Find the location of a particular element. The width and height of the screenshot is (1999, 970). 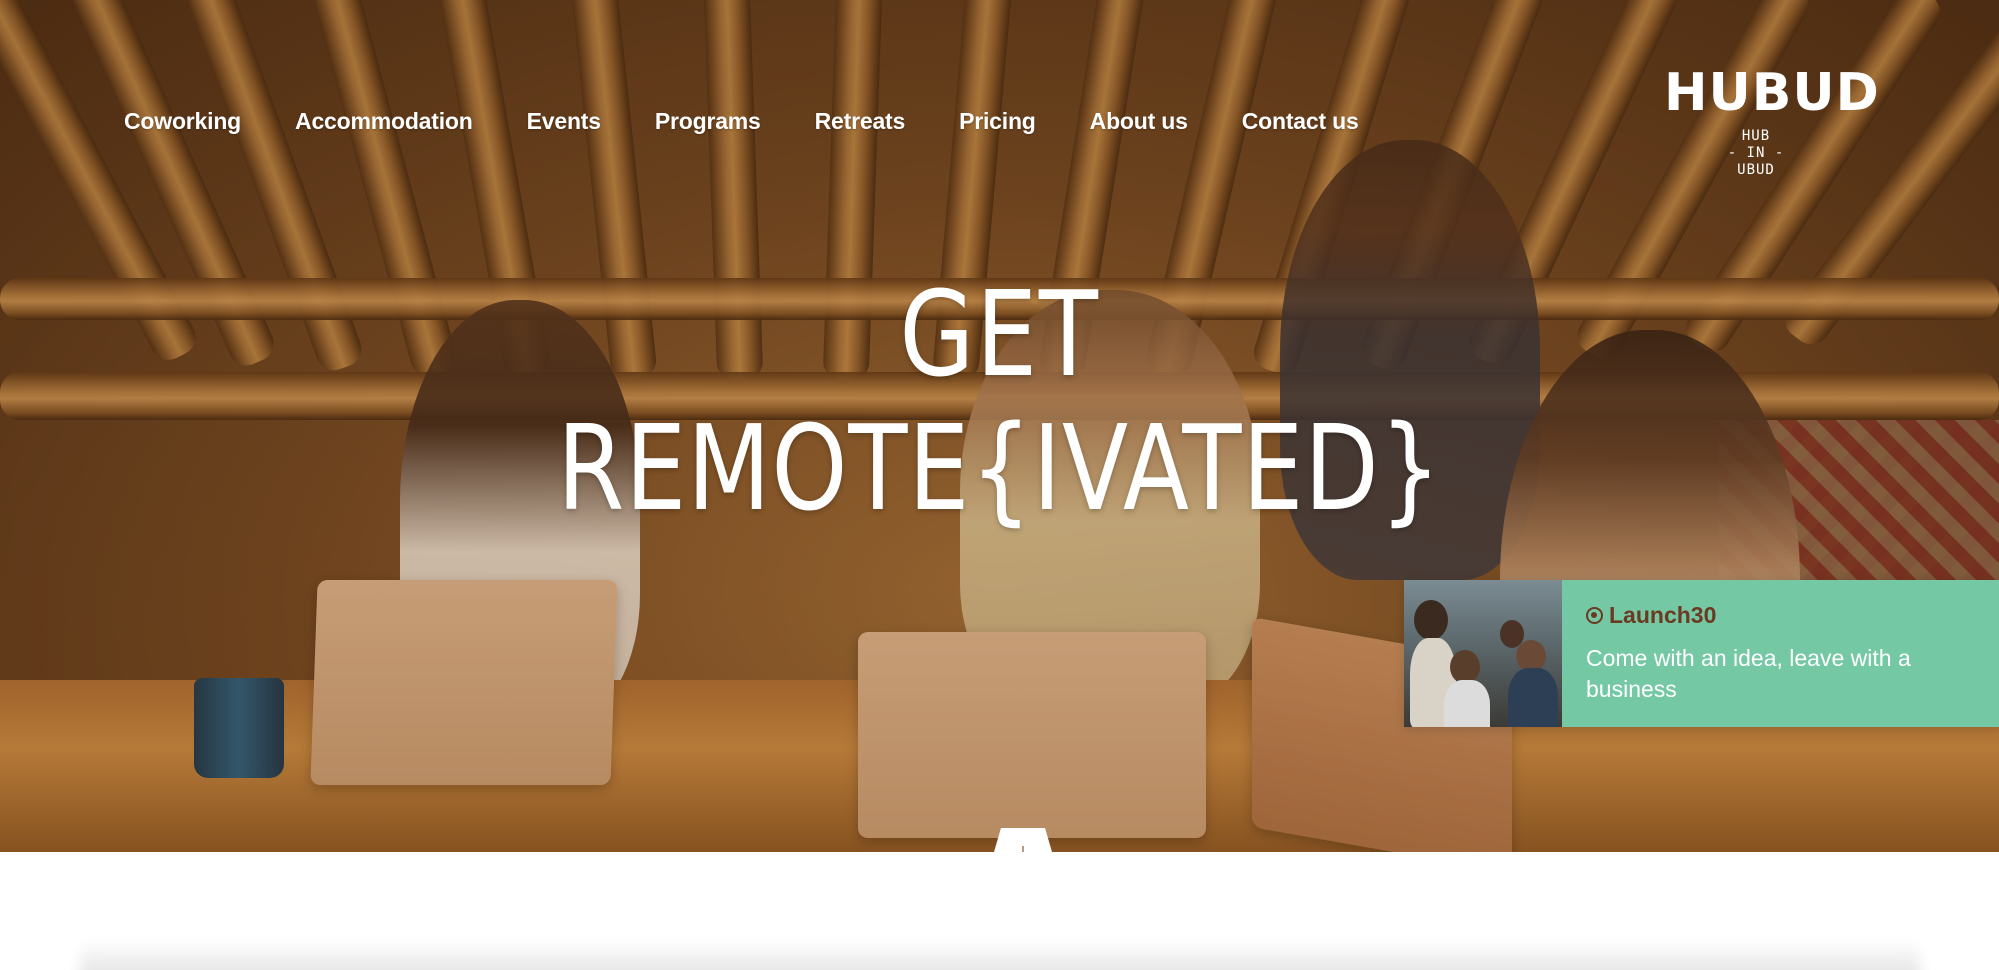

nav-programs: Programs is located at coordinates (708, 121).